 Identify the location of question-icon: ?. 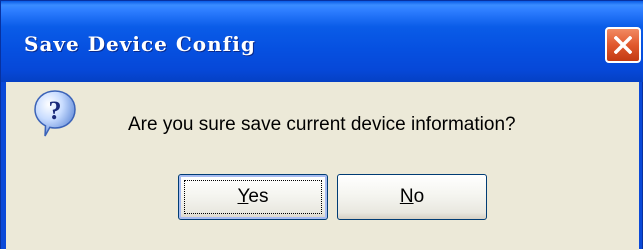
(55, 113).